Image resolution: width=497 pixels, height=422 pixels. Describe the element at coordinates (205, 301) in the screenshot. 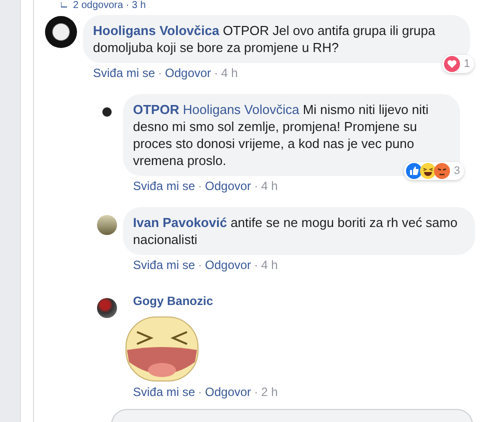

I see `author-link: Gogy Banozic` at that location.